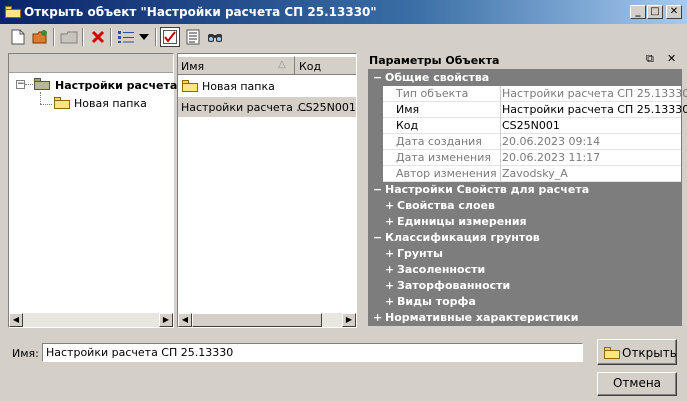 The width and height of the screenshot is (687, 401). Describe the element at coordinates (91, 320) in the screenshot. I see `tree-scrollbar: ◀ ▶` at that location.